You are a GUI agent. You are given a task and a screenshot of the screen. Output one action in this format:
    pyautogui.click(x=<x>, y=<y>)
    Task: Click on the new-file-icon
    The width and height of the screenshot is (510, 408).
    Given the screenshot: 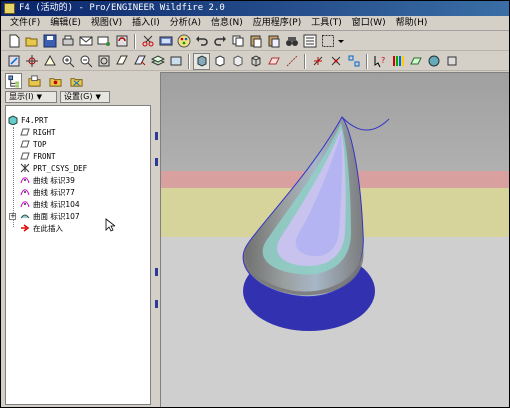 What is the action you would take?
    pyautogui.click(x=14, y=41)
    